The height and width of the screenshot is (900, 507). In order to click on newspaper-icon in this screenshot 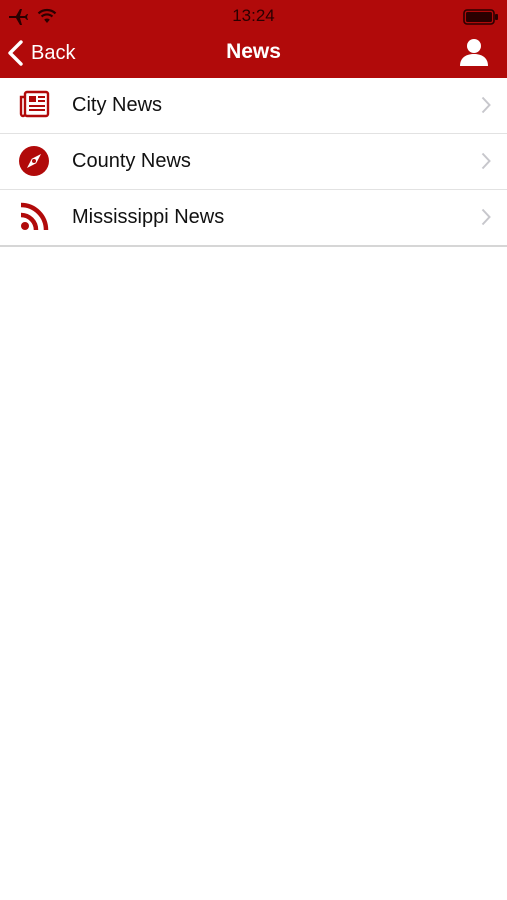, I will do `click(34, 104)`.